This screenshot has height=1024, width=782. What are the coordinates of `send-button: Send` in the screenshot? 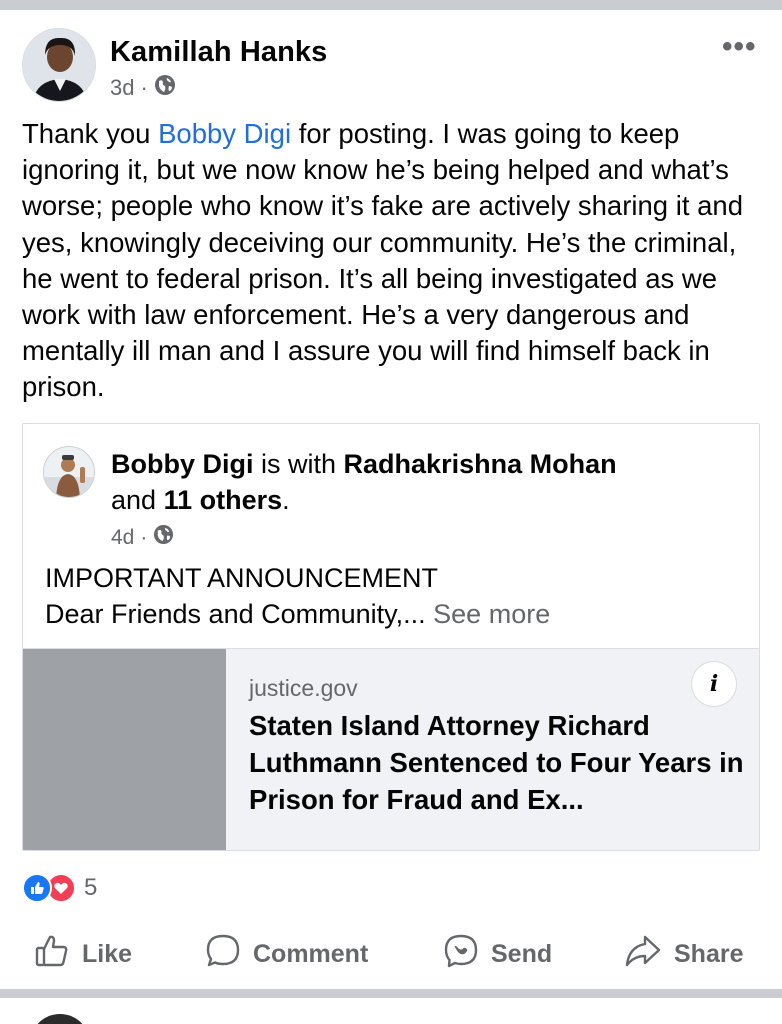 It's located at (497, 954).